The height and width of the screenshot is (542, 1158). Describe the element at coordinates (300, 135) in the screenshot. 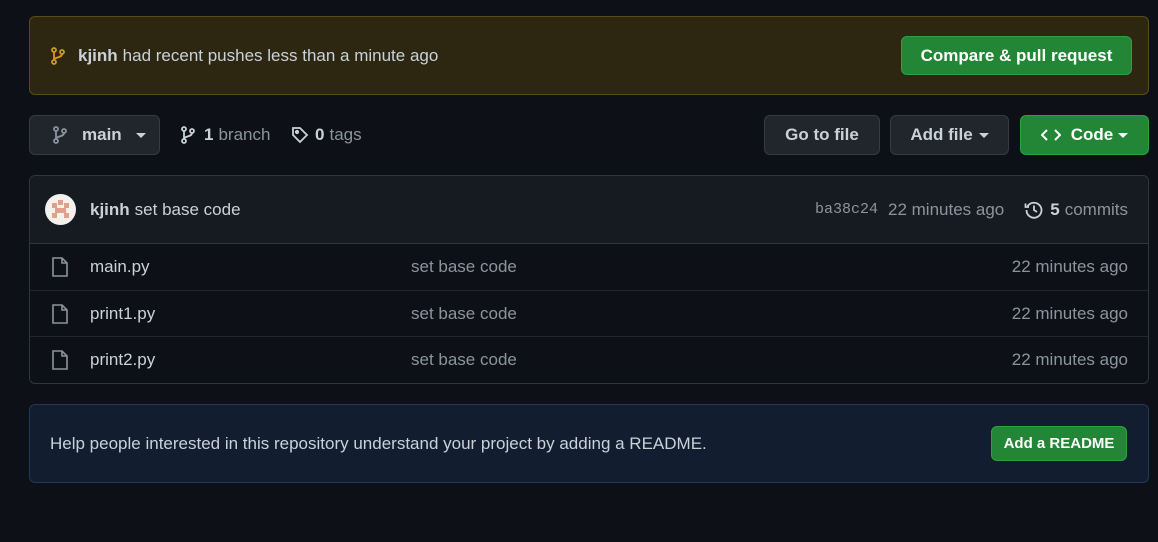

I see `tag-icon` at that location.